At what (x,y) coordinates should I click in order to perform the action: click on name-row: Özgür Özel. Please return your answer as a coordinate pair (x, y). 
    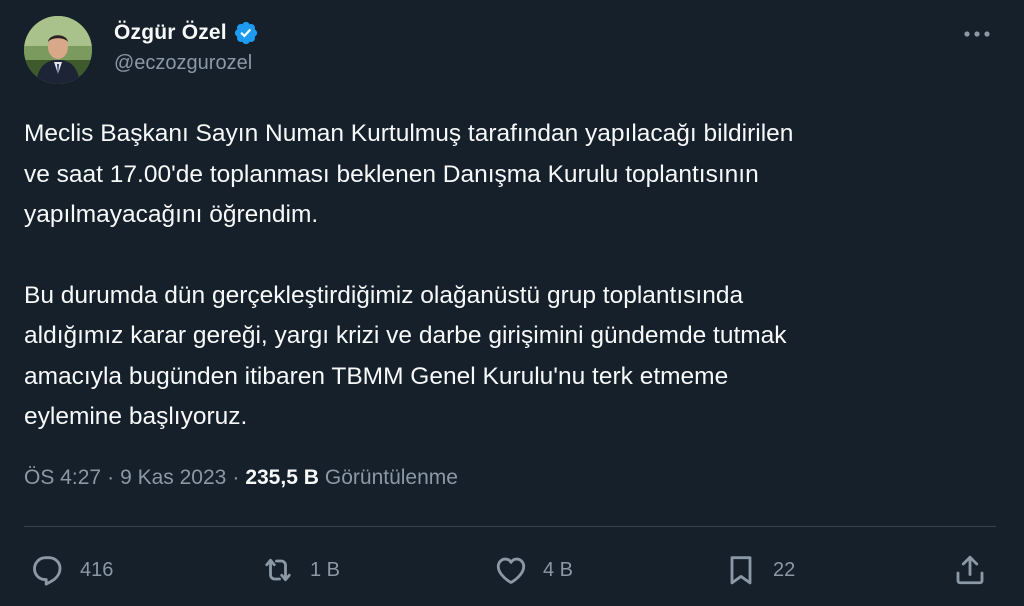
    Looking at the image, I should click on (186, 33).